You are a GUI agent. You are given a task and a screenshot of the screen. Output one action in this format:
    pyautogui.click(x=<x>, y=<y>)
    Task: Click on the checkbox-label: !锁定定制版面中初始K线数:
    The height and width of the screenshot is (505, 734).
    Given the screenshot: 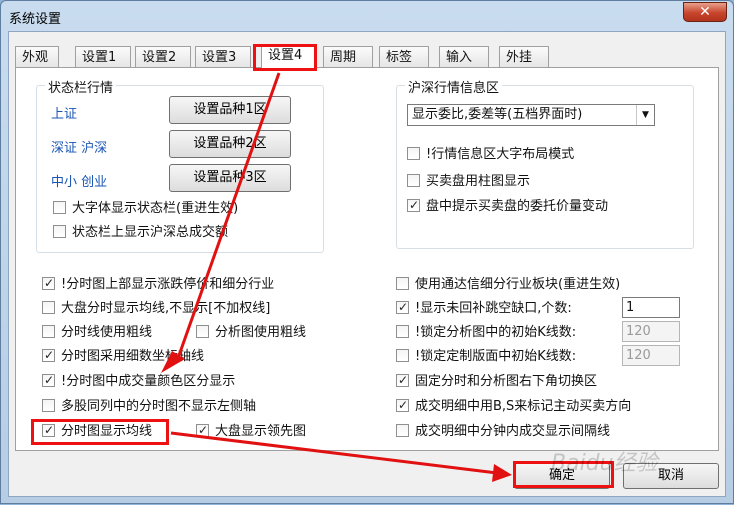 What is the action you would take?
    pyautogui.click(x=496, y=356)
    